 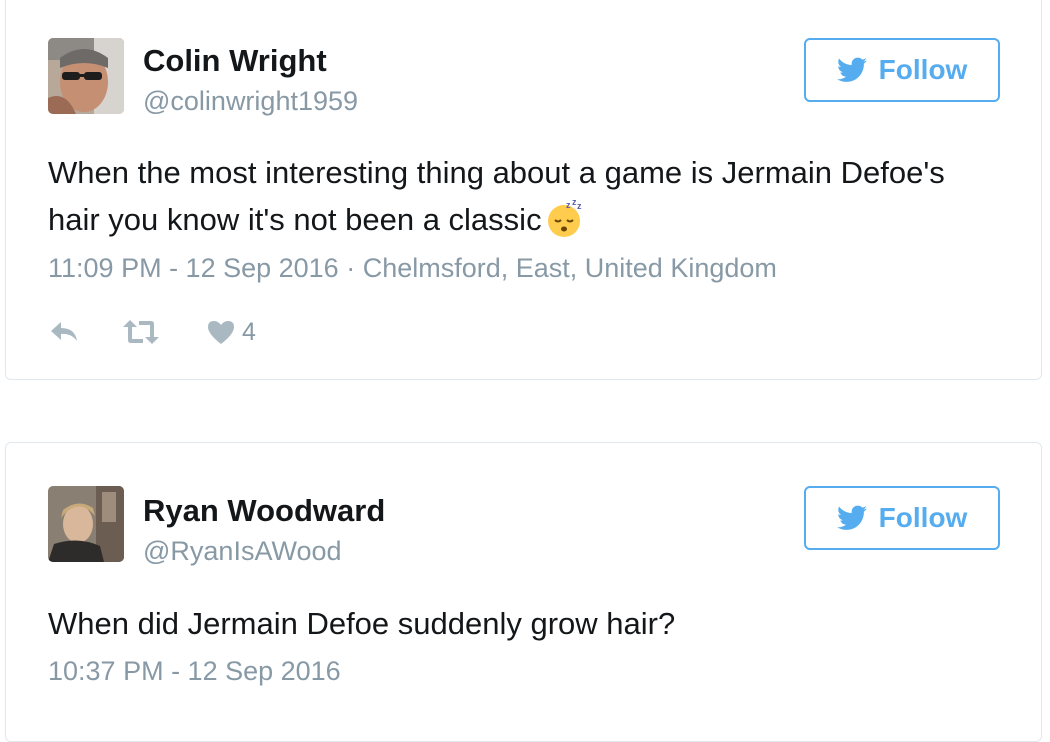 I want to click on retweet-button, so click(x=141, y=332).